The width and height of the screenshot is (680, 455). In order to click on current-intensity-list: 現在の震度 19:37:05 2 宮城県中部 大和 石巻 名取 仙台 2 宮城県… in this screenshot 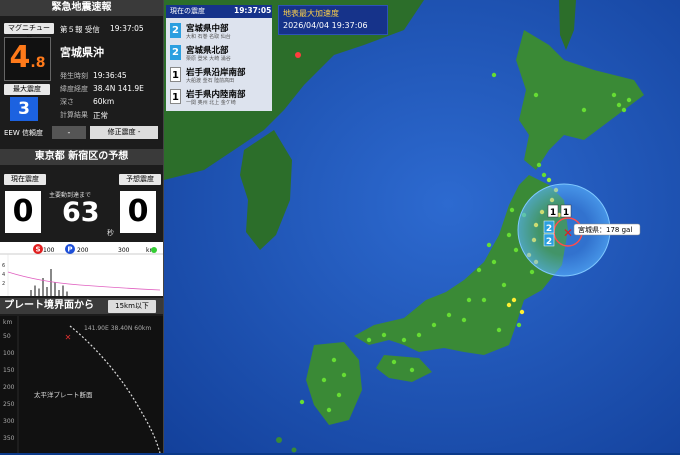, I will do `click(219, 58)`.